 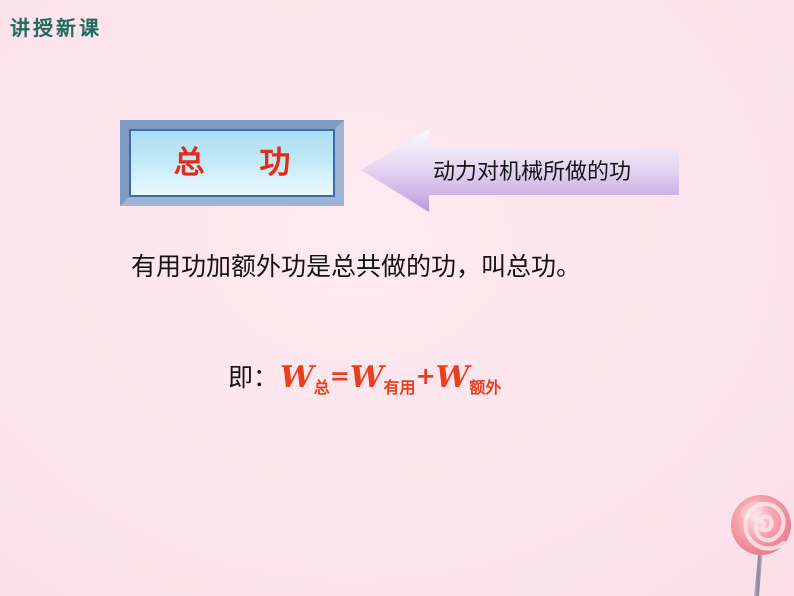 What do you see at coordinates (339, 376) in the screenshot?
I see `formula-operator-1: =` at bounding box center [339, 376].